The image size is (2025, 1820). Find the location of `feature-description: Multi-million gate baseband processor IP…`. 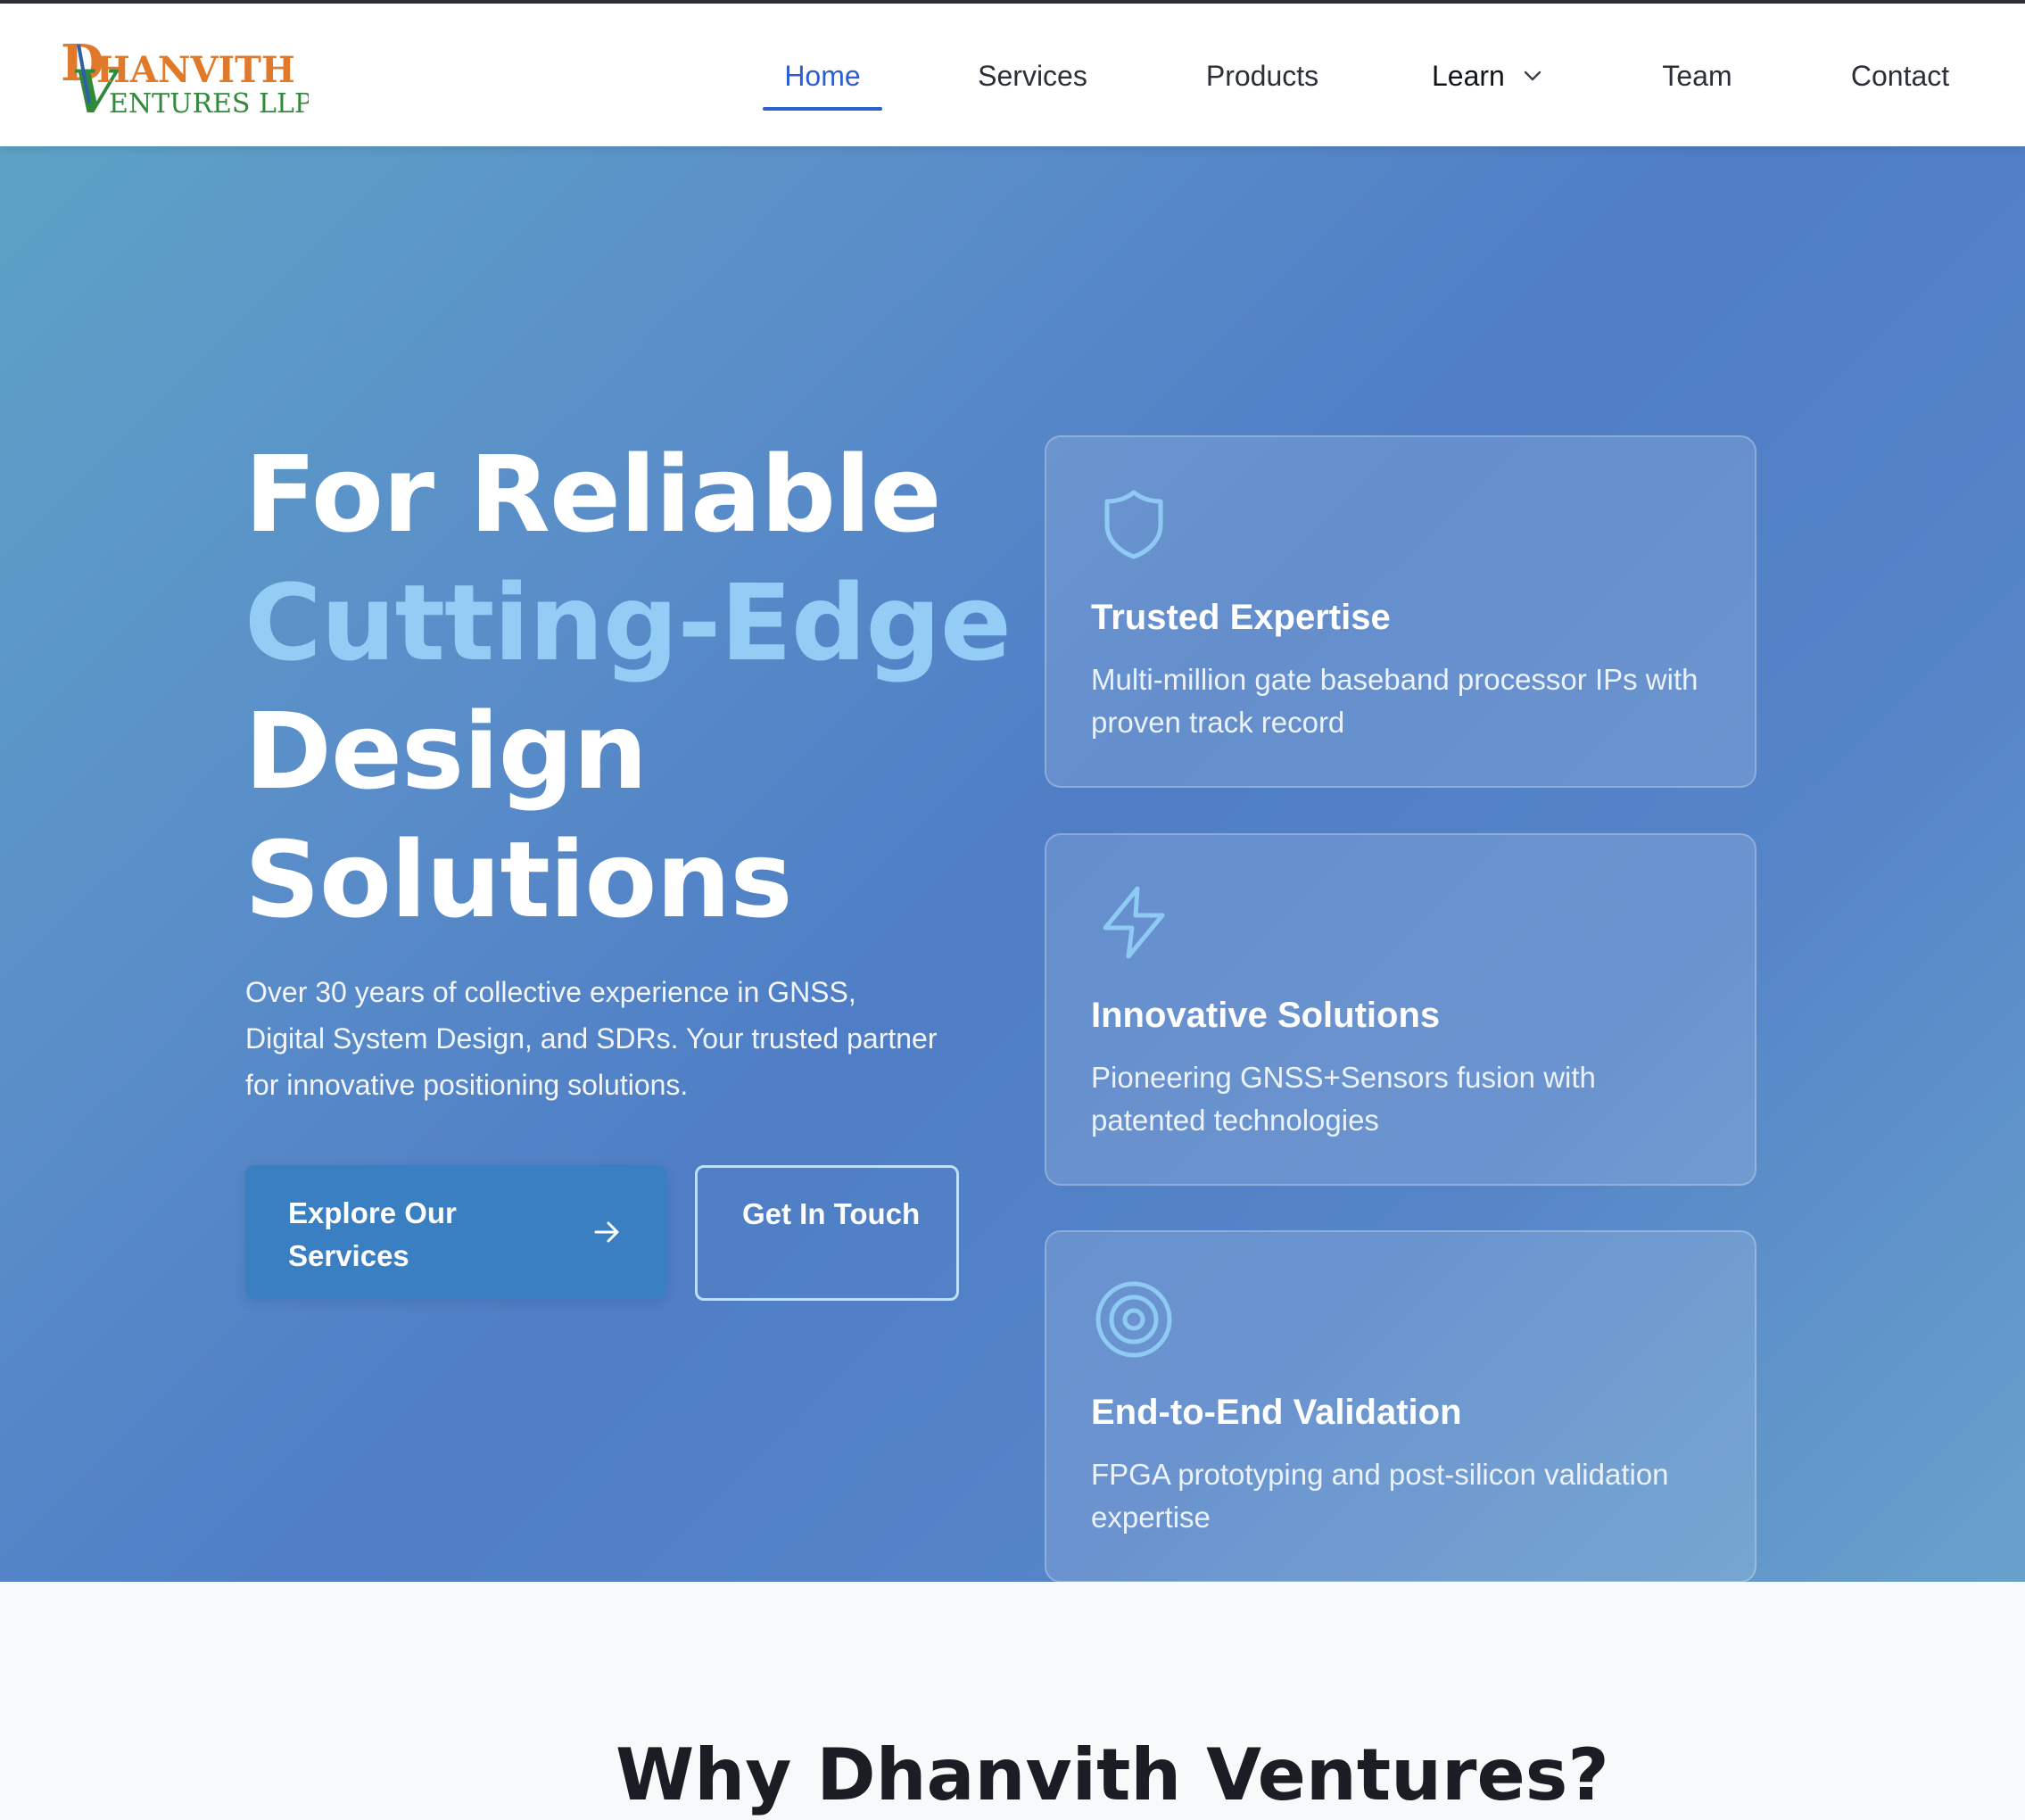

feature-description: Multi-million gate baseband processor IP… is located at coordinates (1395, 701).